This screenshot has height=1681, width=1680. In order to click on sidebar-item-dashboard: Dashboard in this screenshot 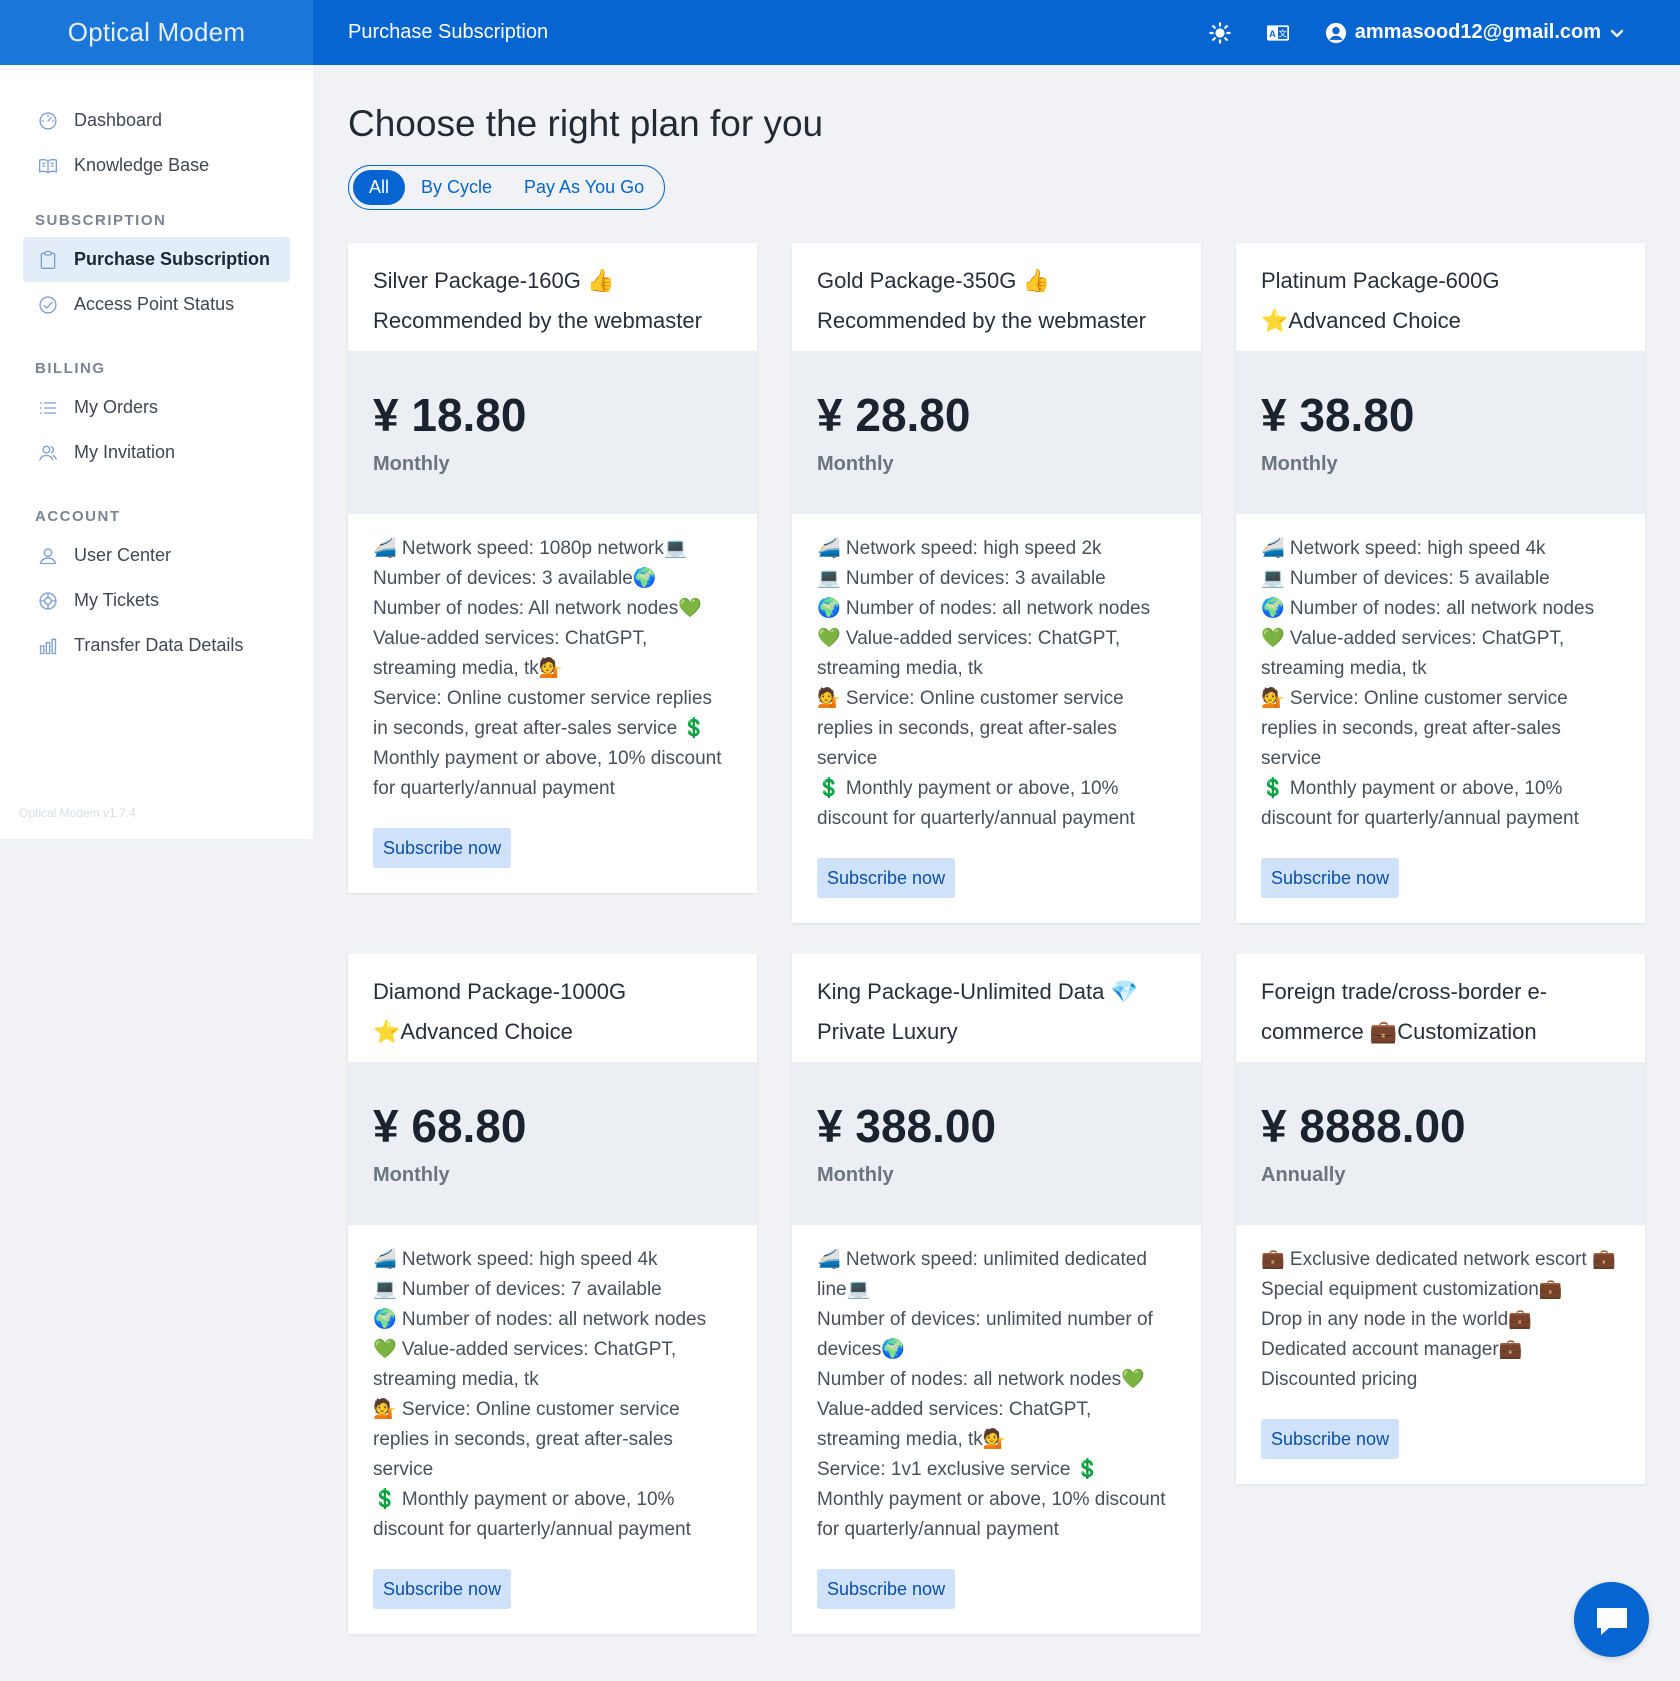, I will do `click(156, 120)`.